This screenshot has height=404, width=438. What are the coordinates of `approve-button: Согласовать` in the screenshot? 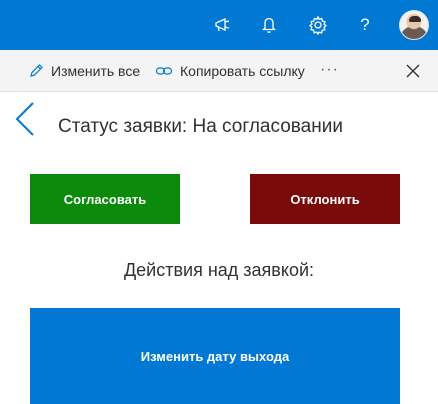 It's located at (105, 199).